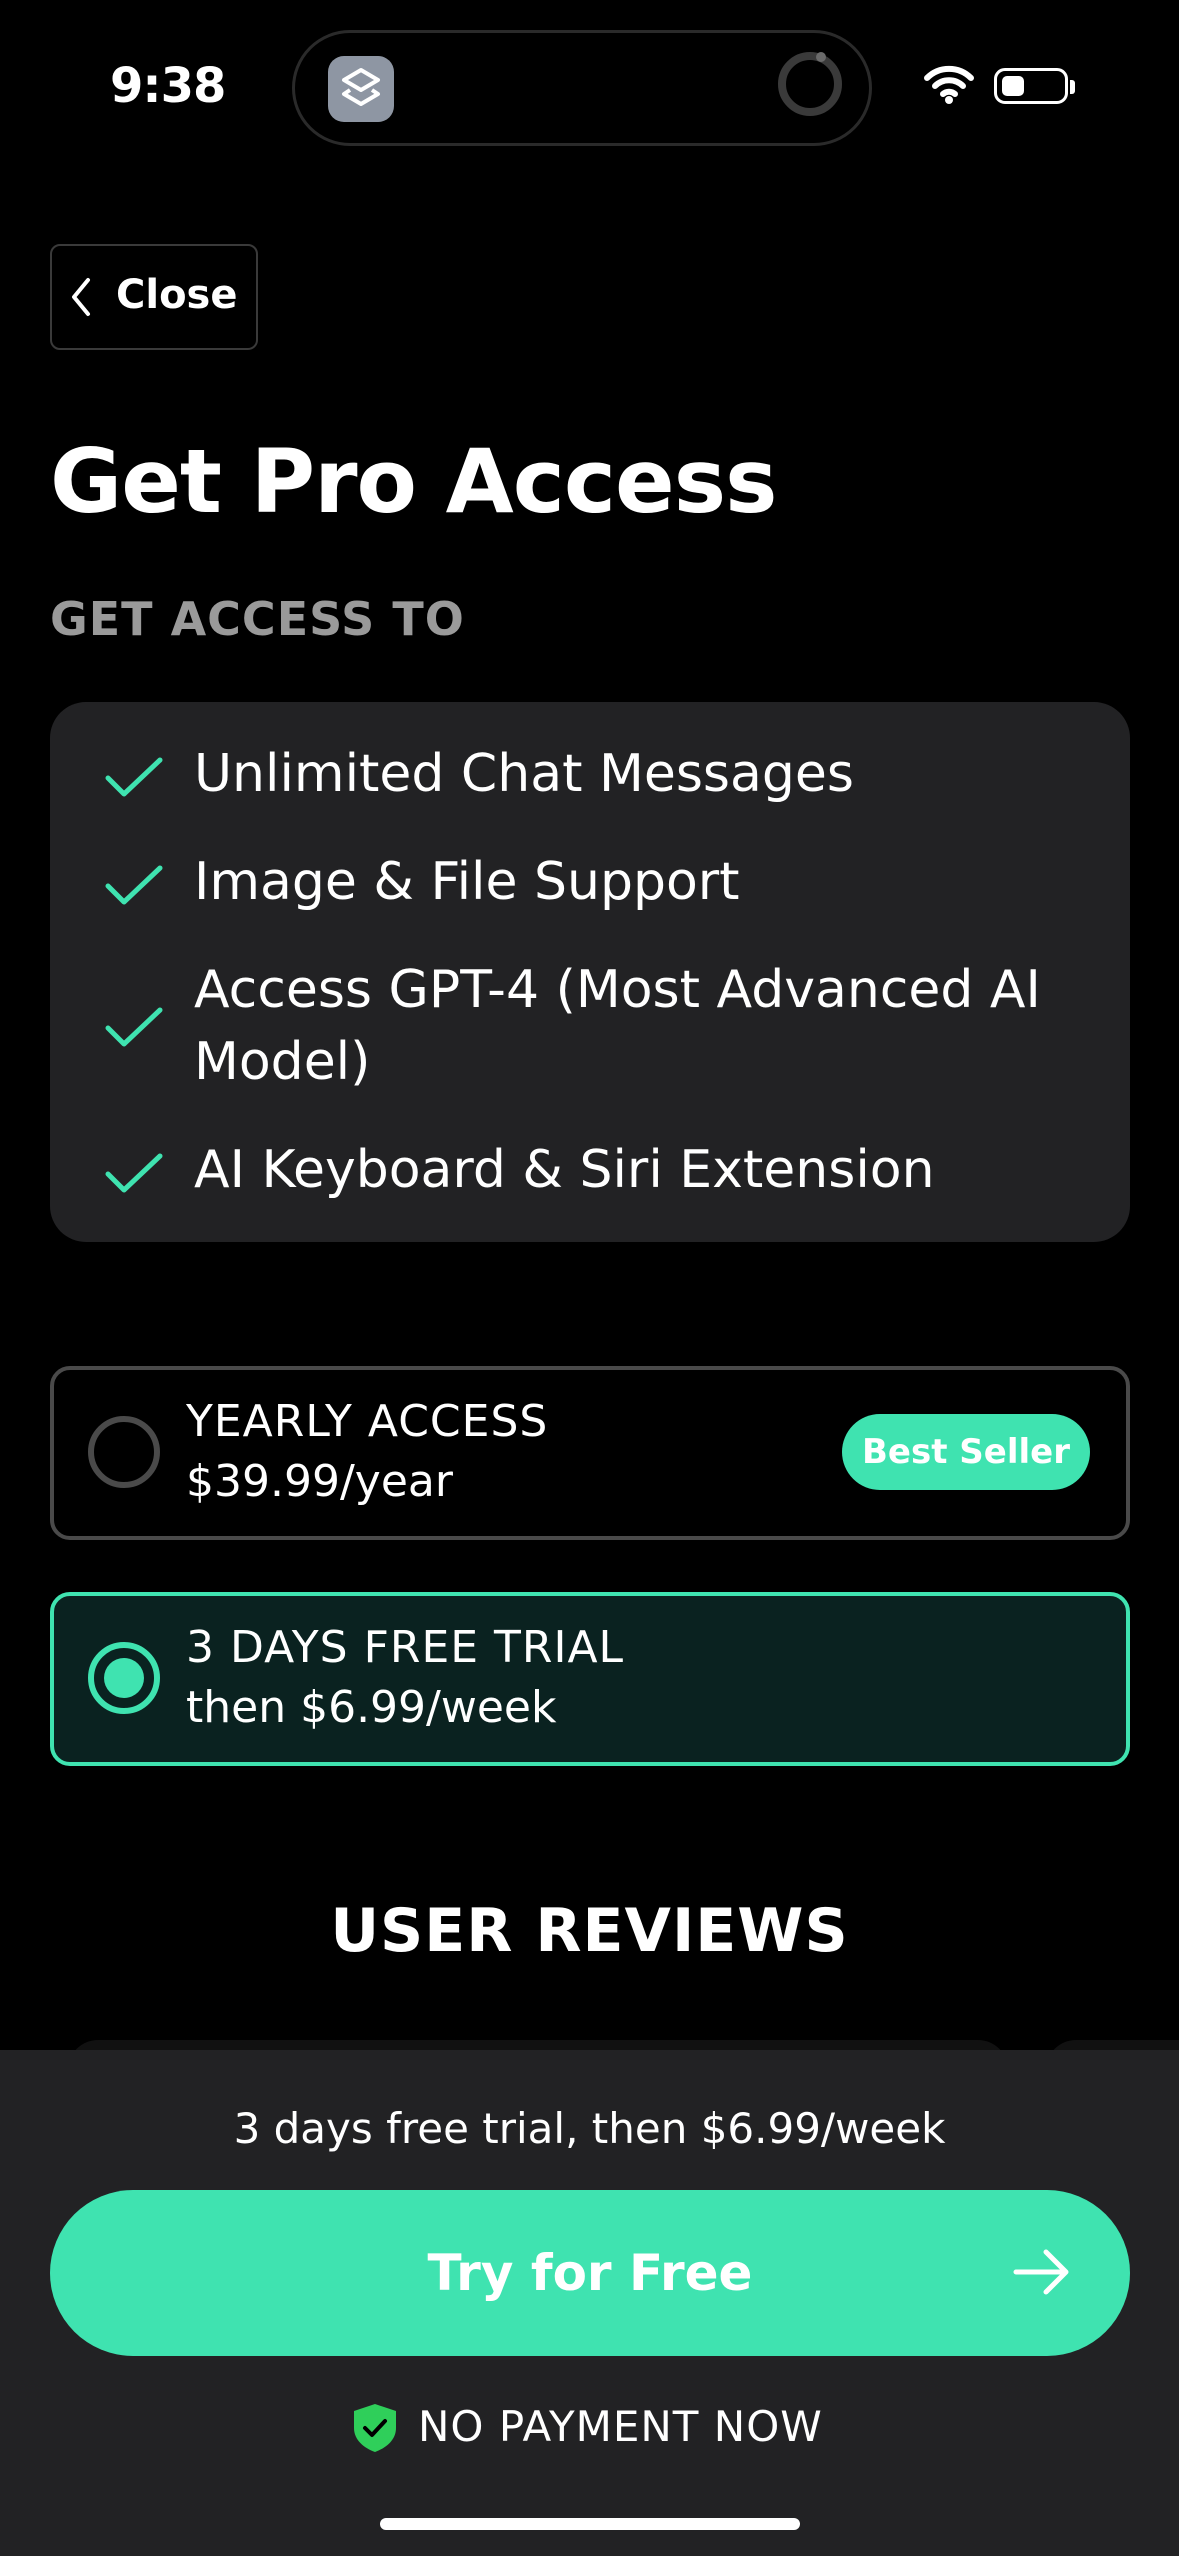 The image size is (1179, 2556). Describe the element at coordinates (81, 299) in the screenshot. I see `chevron-left-icon` at that location.